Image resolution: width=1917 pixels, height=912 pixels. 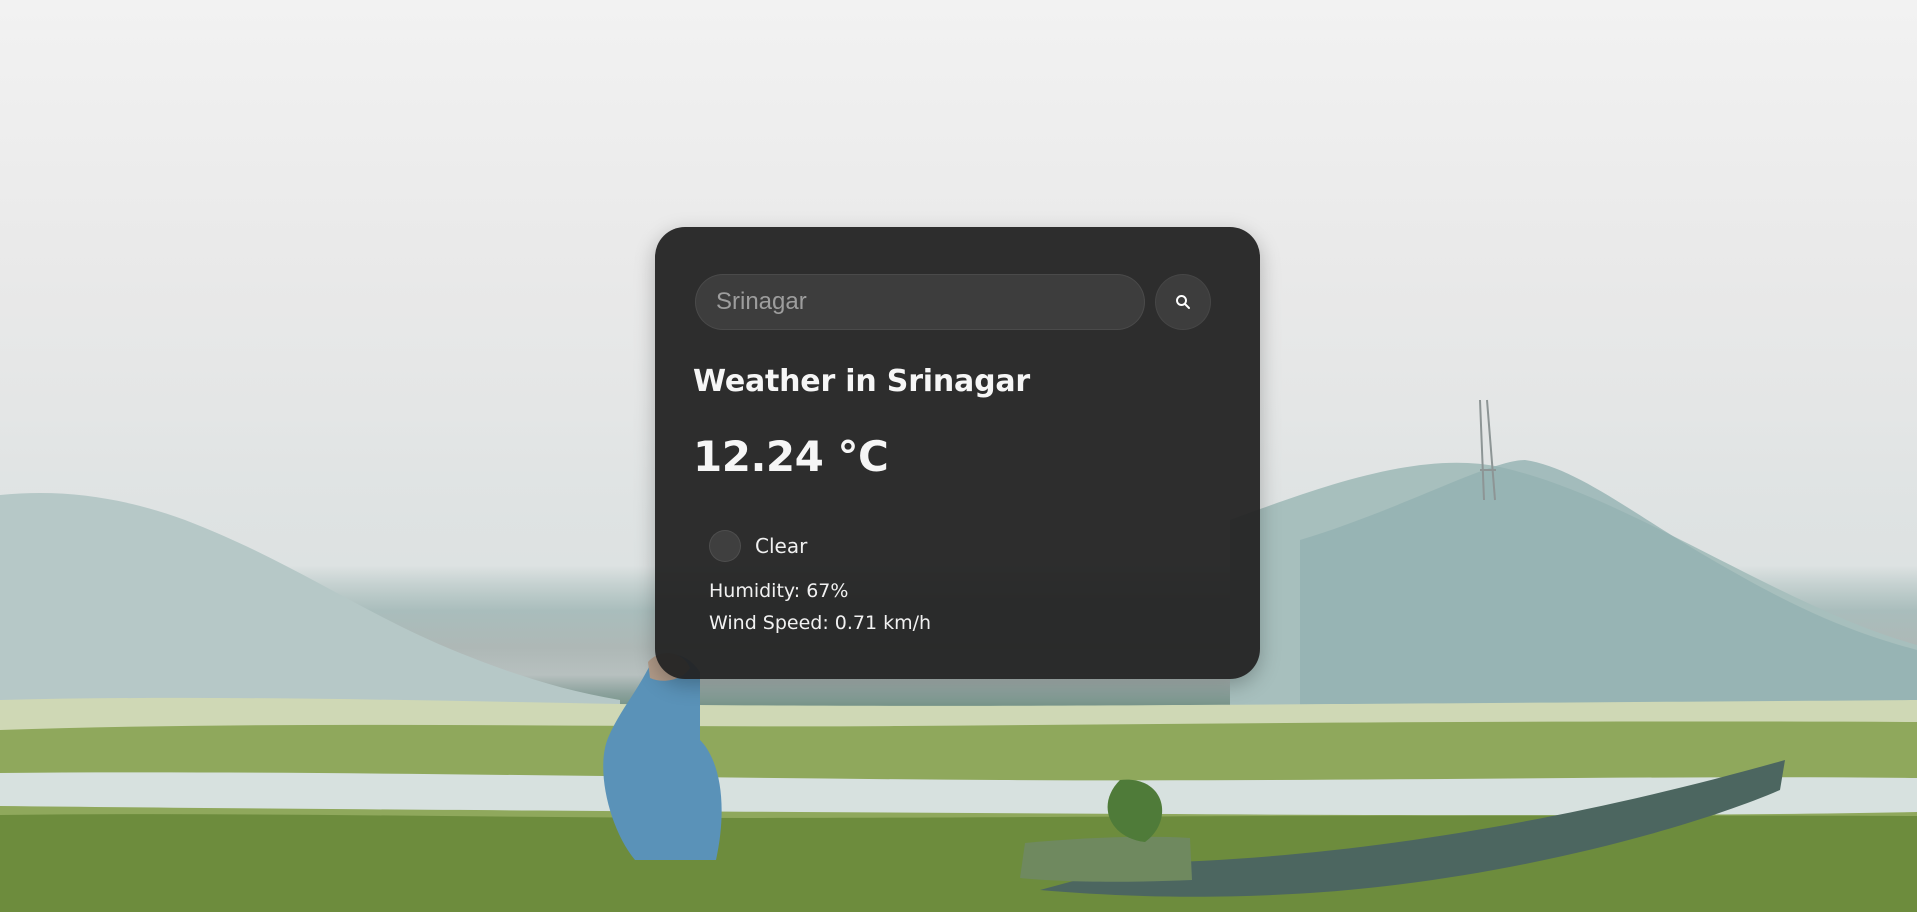 I want to click on wind-speed: Wind Speed: 0.71 km/h, so click(x=820, y=623).